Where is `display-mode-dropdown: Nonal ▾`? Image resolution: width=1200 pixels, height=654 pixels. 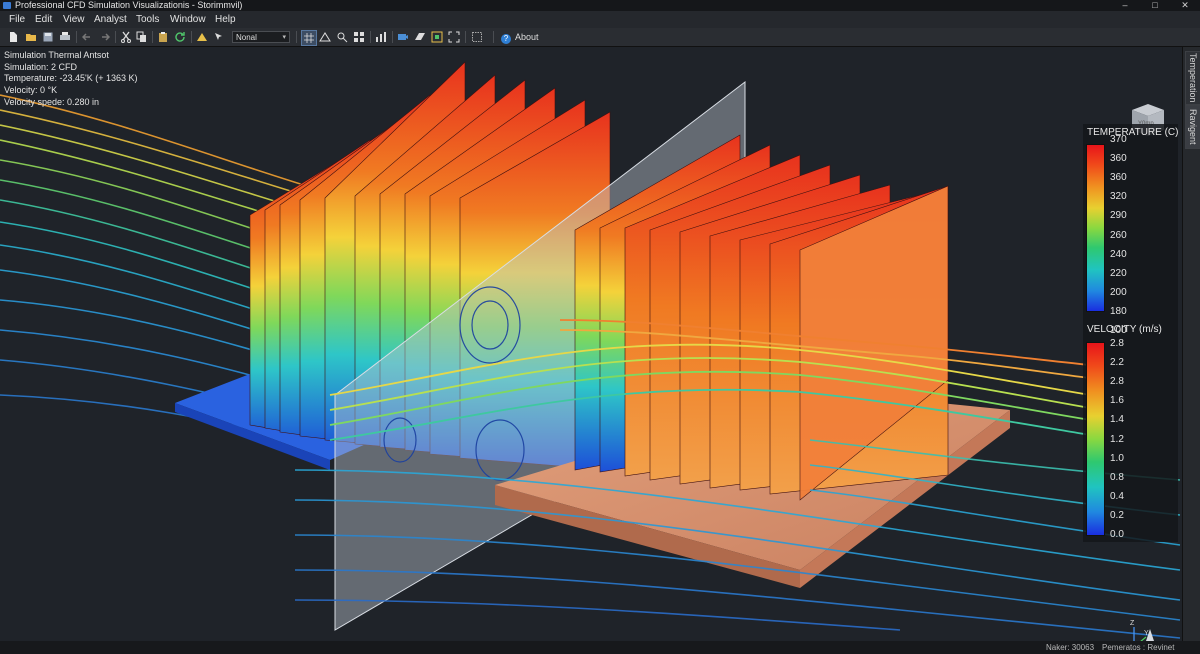
display-mode-dropdown: Nonal ▾ is located at coordinates (261, 37).